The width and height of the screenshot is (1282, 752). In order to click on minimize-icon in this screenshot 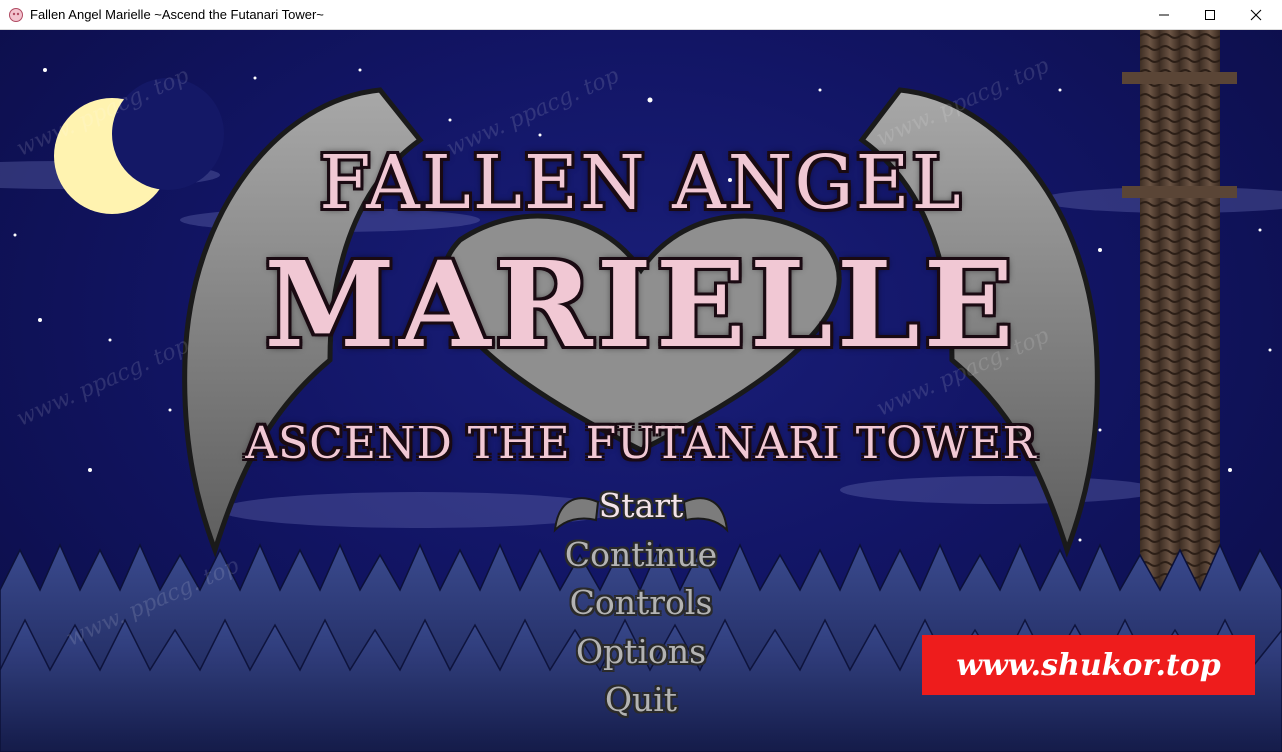, I will do `click(1164, 15)`.